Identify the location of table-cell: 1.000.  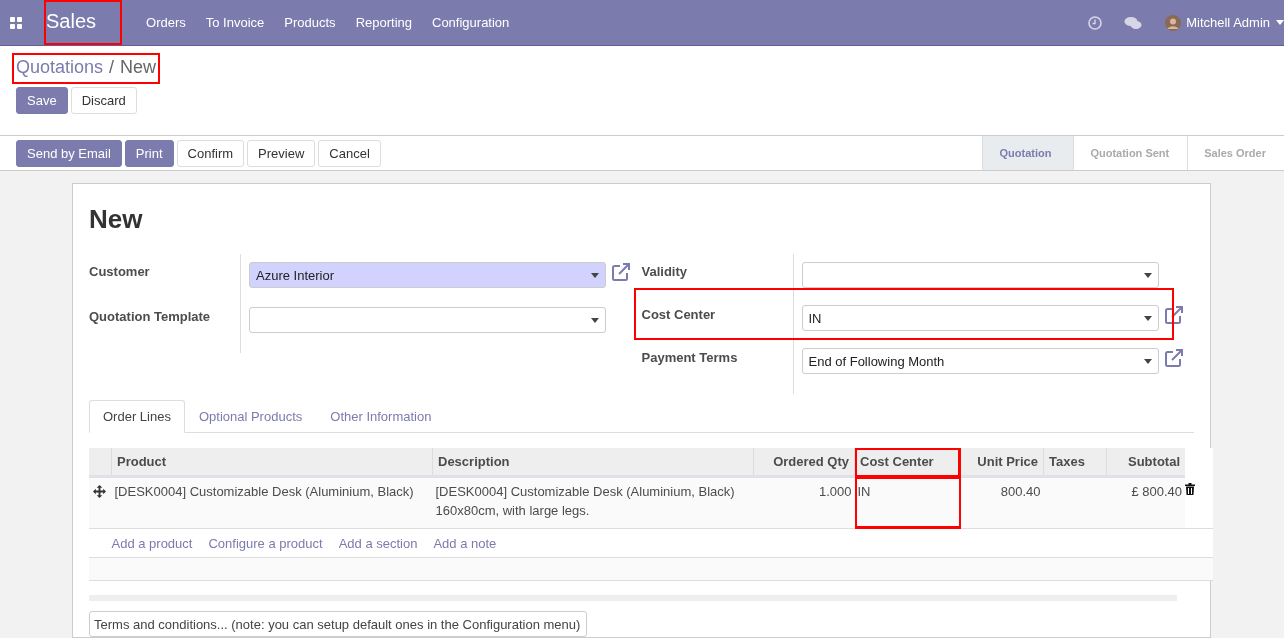
(804, 502).